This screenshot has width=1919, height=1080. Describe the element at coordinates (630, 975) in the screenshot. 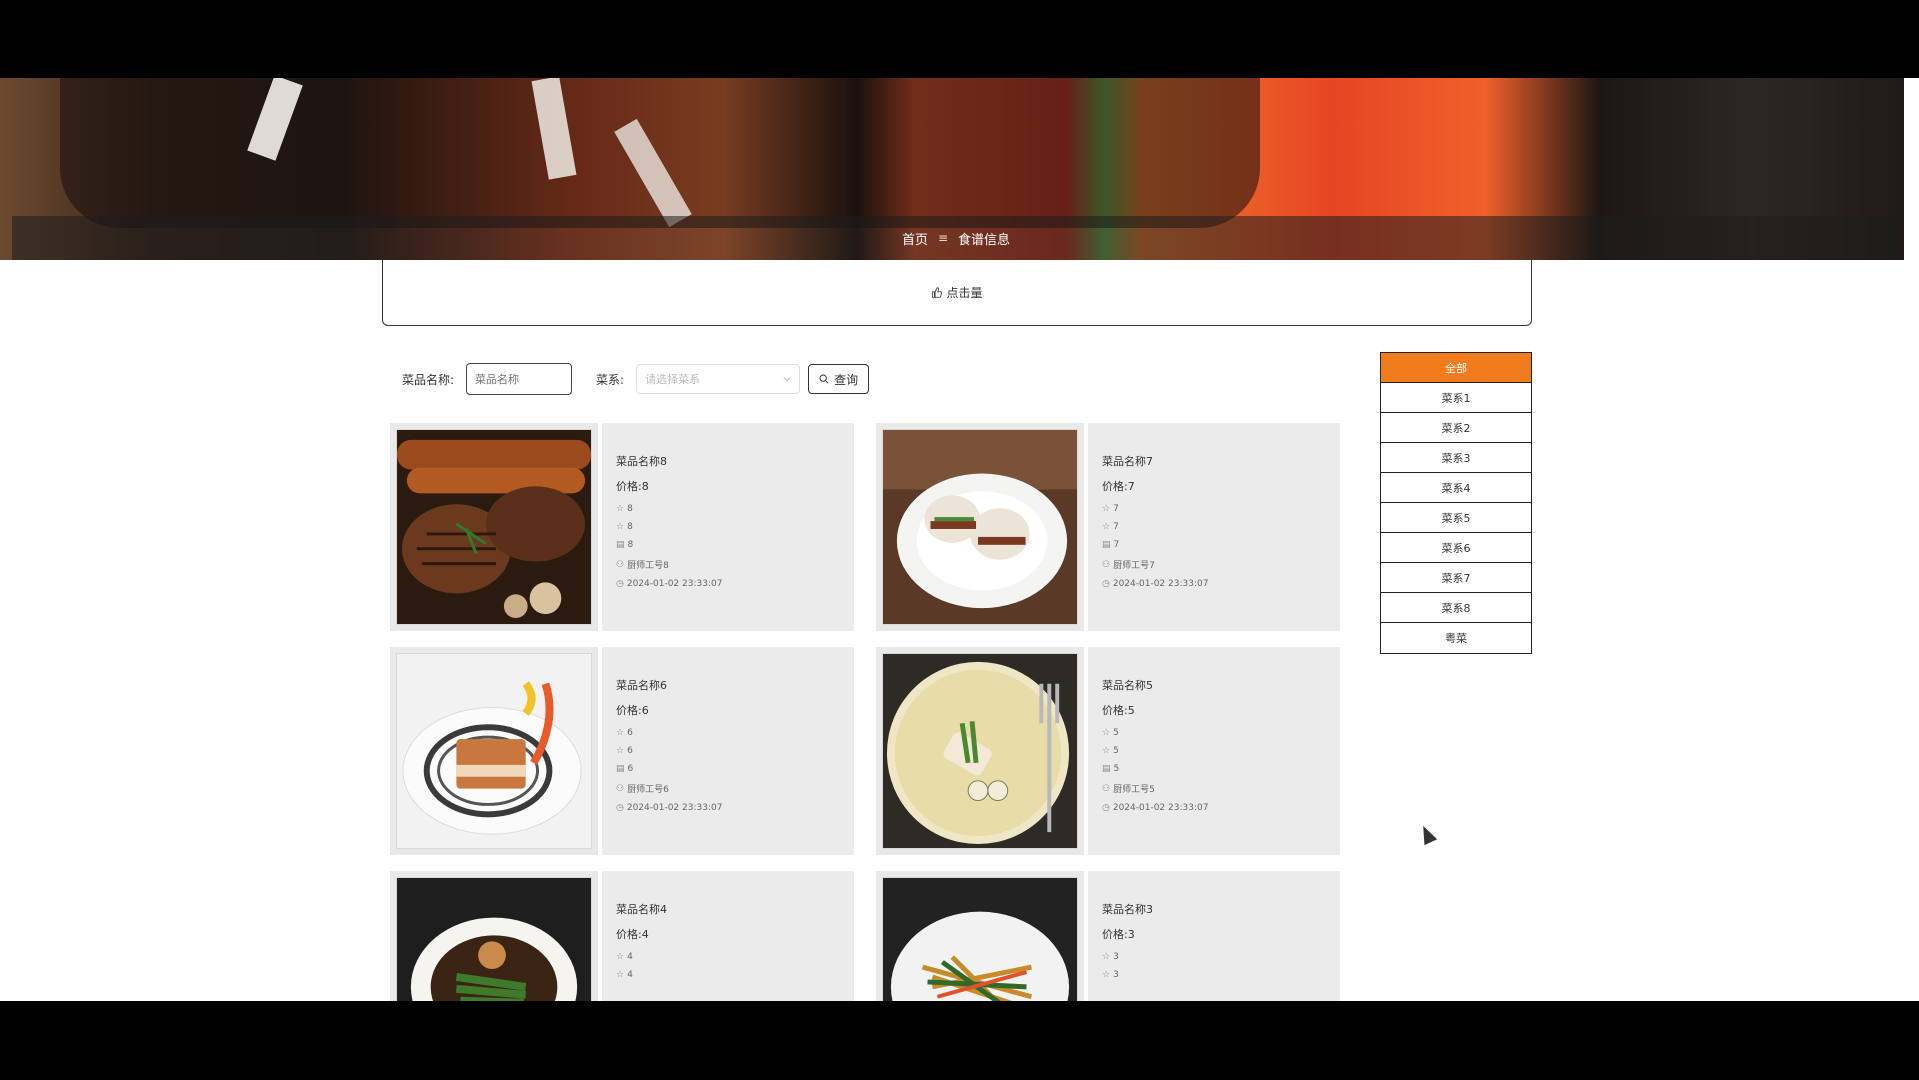

I see `favorite-count: 4` at that location.